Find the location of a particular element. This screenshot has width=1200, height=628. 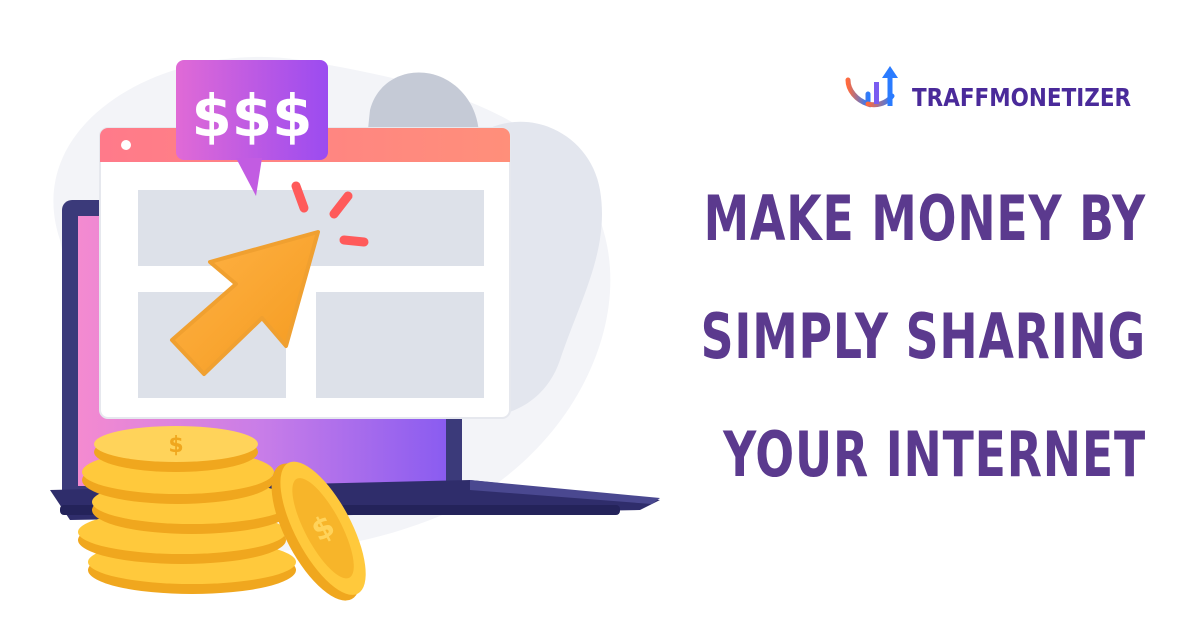

headline-line-1: MAKE MONEY BY is located at coordinates (924, 218).